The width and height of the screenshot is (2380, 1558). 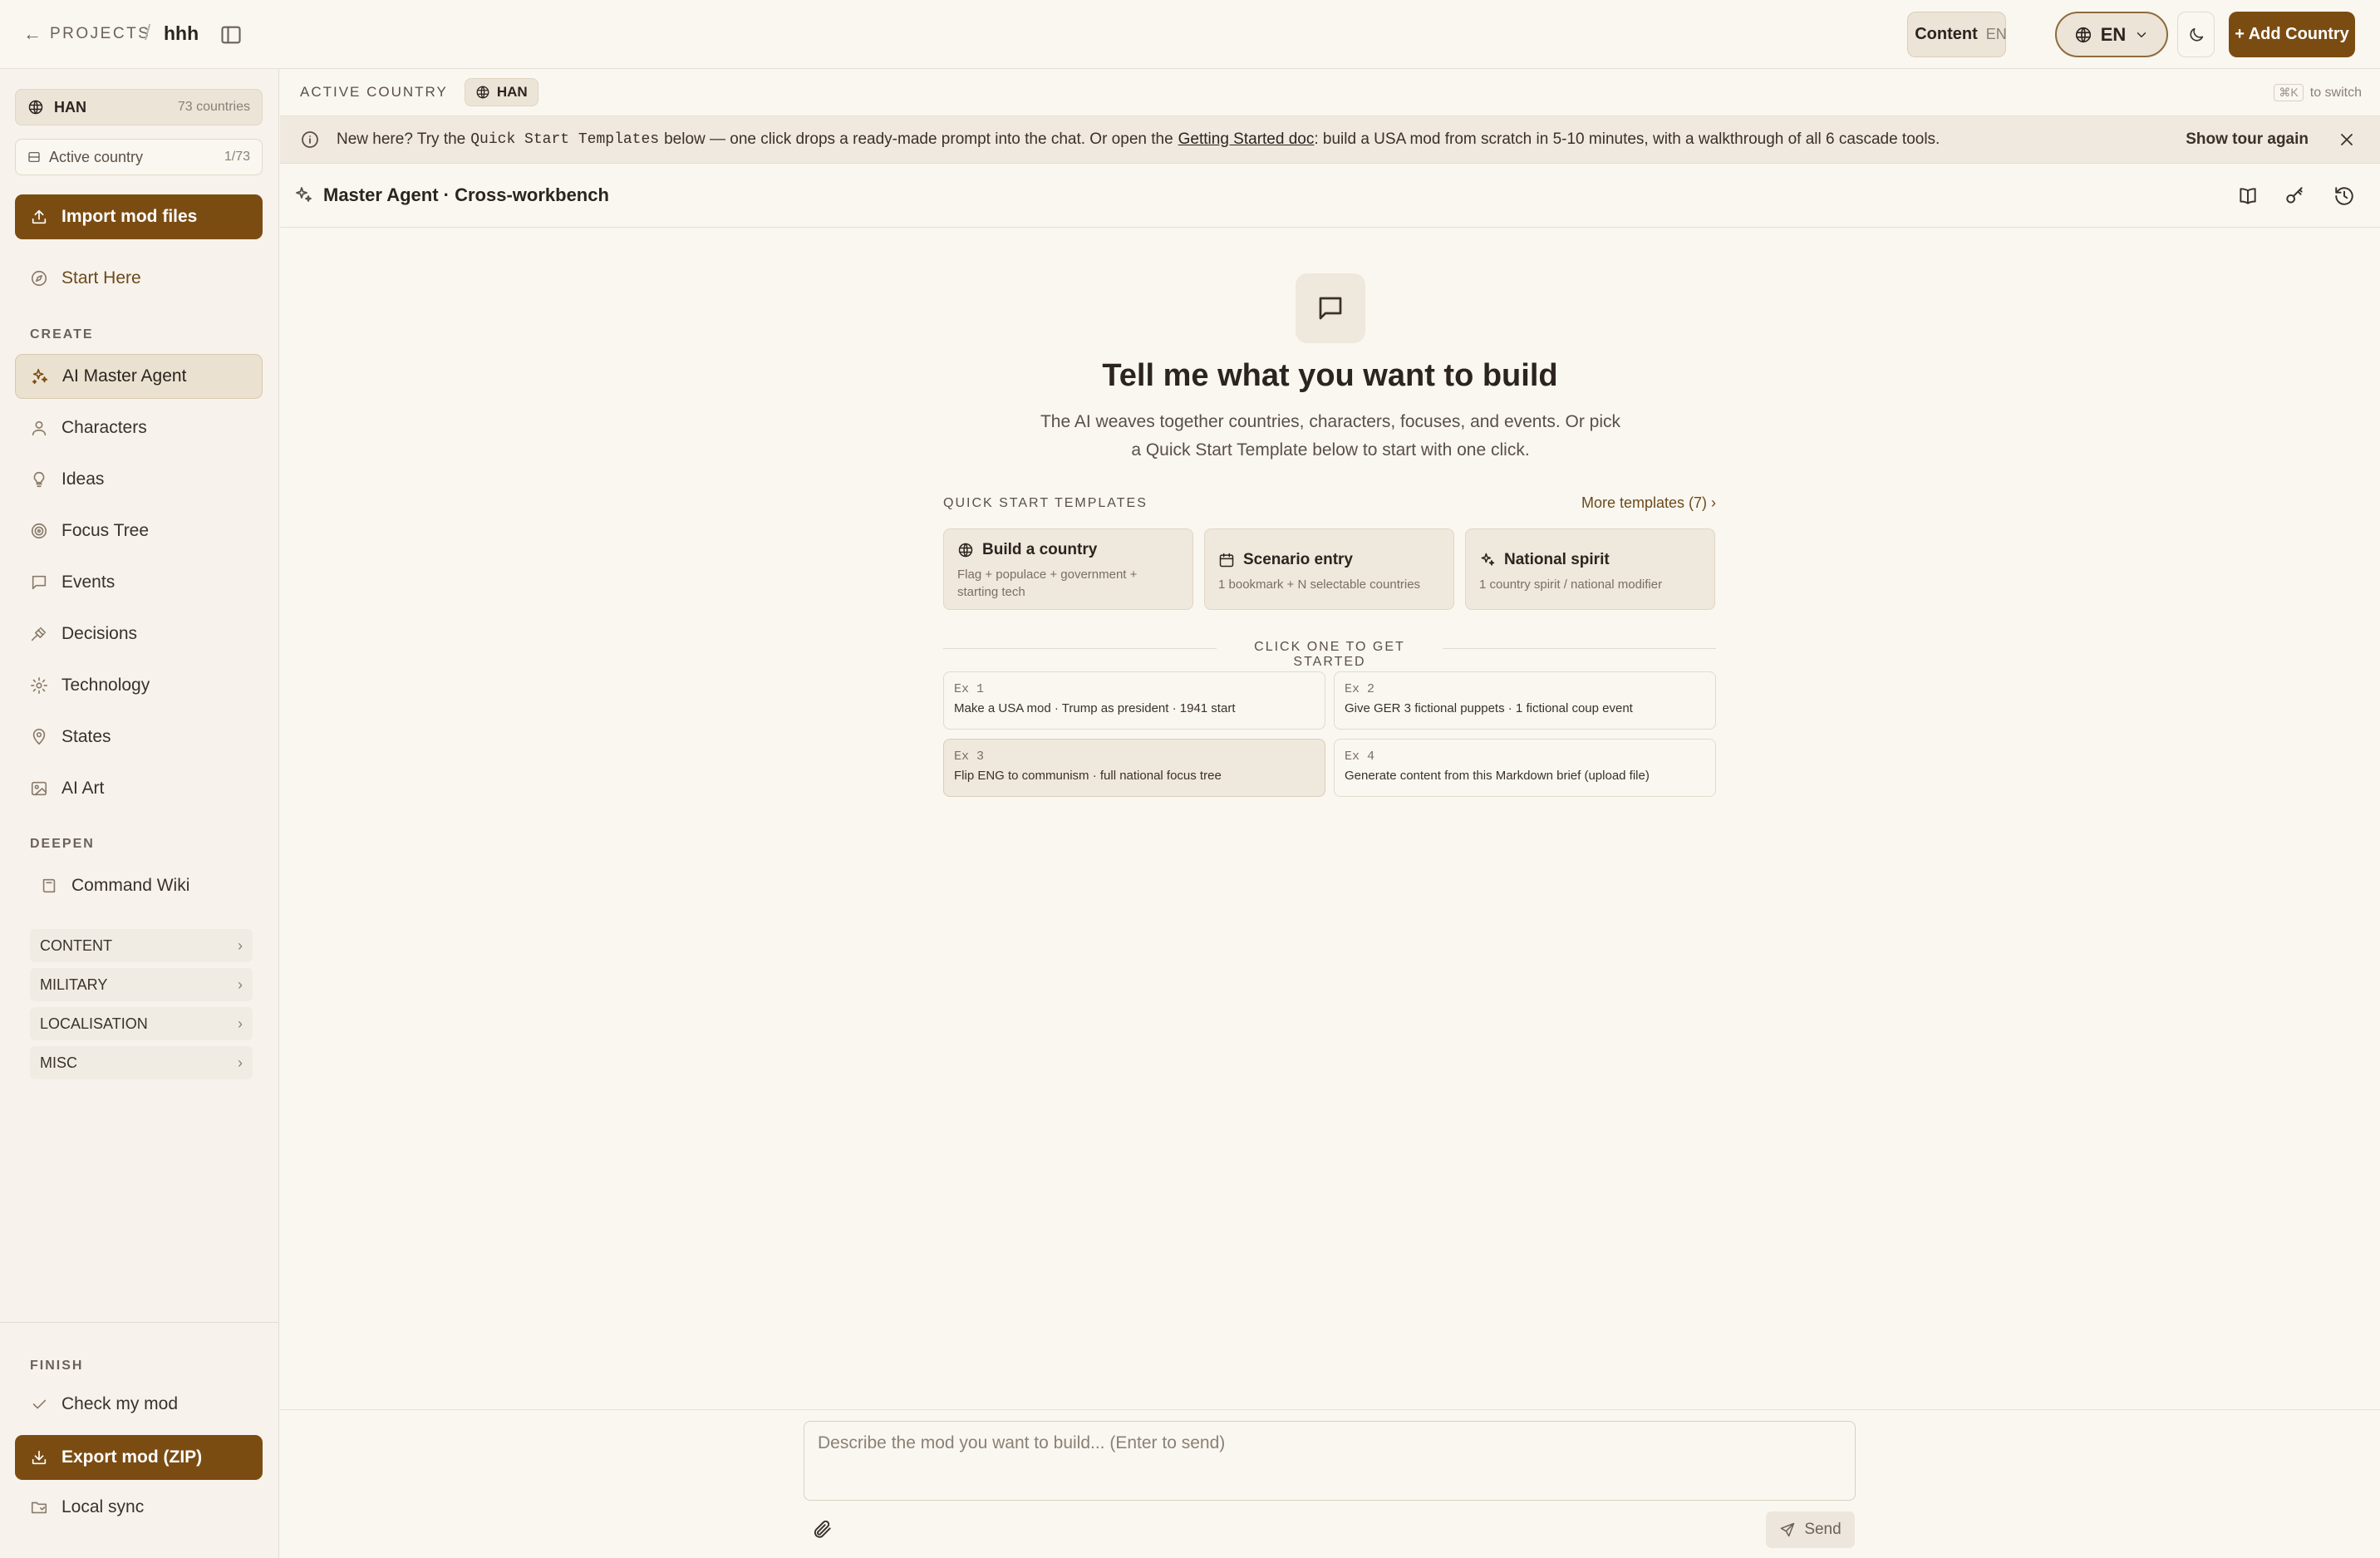 What do you see at coordinates (1648, 503) in the screenshot?
I see `more-templates-link: More templates (7) ›` at bounding box center [1648, 503].